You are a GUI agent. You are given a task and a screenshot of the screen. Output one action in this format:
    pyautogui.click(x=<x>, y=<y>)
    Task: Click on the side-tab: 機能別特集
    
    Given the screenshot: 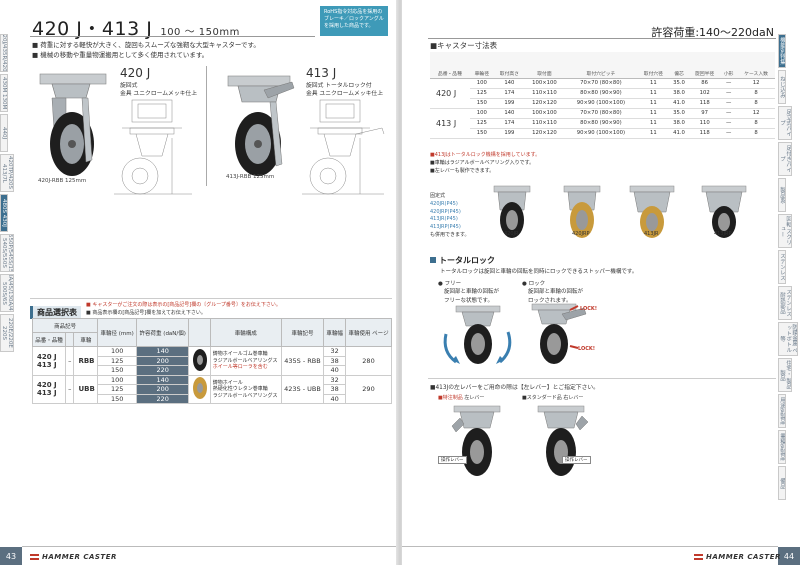 What is the action you would take?
    pyautogui.click(x=782, y=51)
    